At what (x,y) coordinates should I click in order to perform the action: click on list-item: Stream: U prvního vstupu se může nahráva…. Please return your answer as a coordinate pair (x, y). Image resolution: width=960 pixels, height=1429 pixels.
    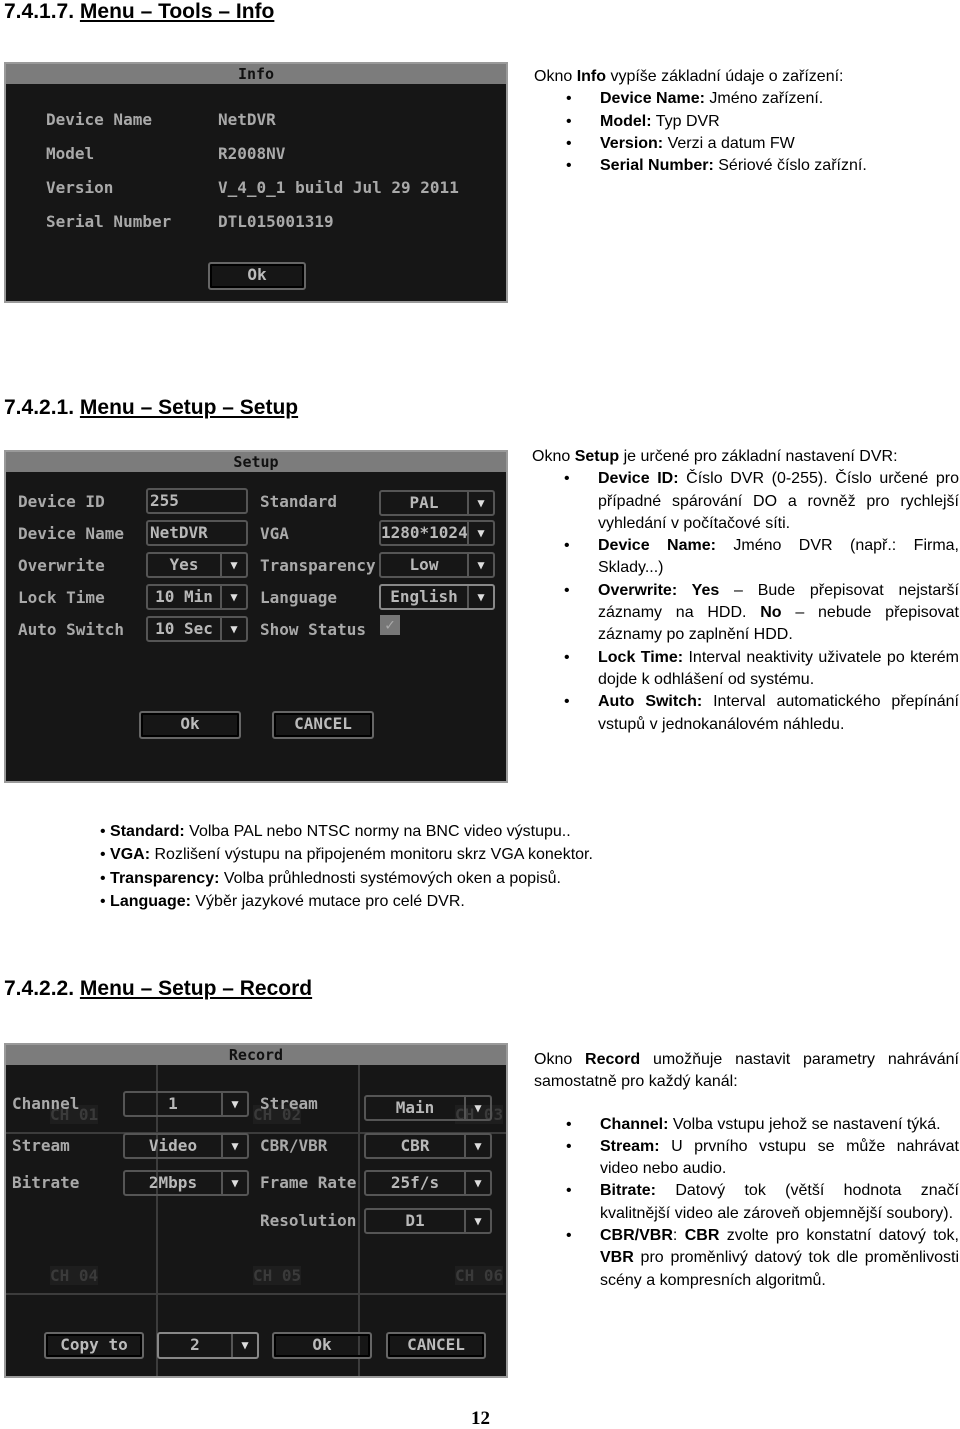
    Looking at the image, I should click on (746, 1158).